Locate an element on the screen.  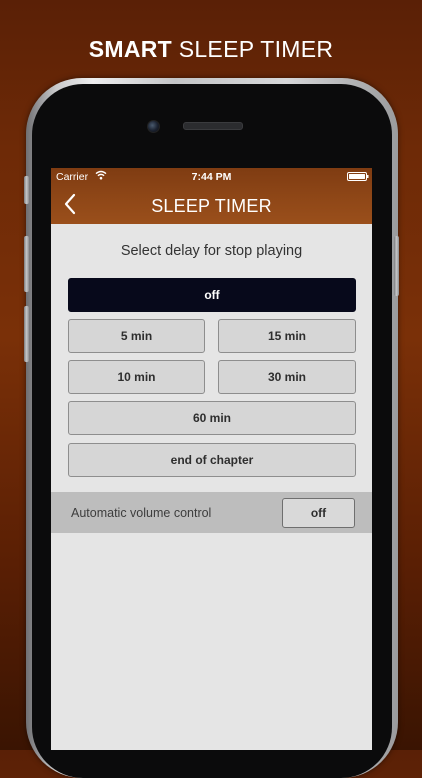
volume-down-button is located at coordinates (26, 334).